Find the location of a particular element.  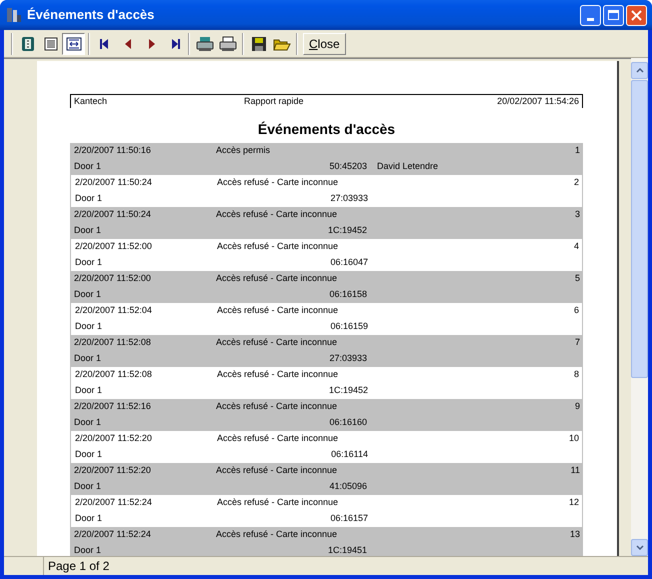

page-indicator: Page 1 of 2 is located at coordinates (78, 566).